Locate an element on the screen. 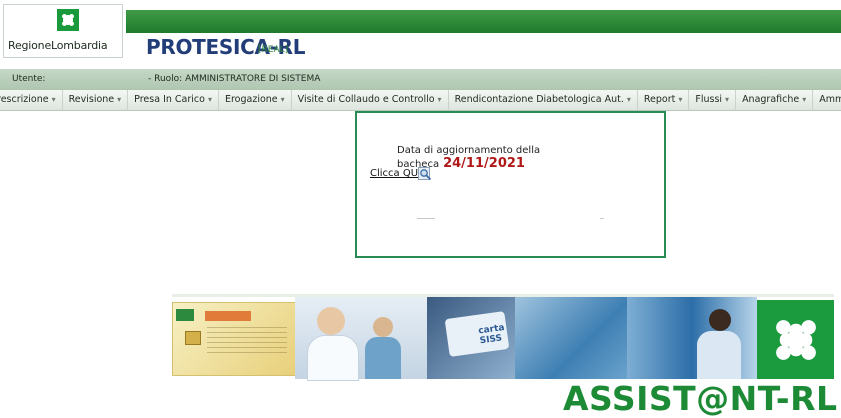  menu-erogazione: Erogazione ▾ is located at coordinates (255, 100).